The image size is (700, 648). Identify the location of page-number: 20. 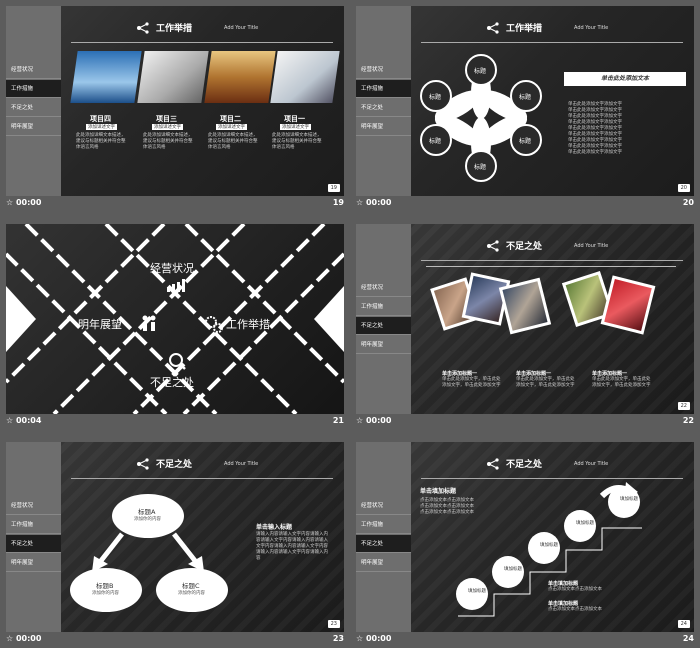
(683, 188).